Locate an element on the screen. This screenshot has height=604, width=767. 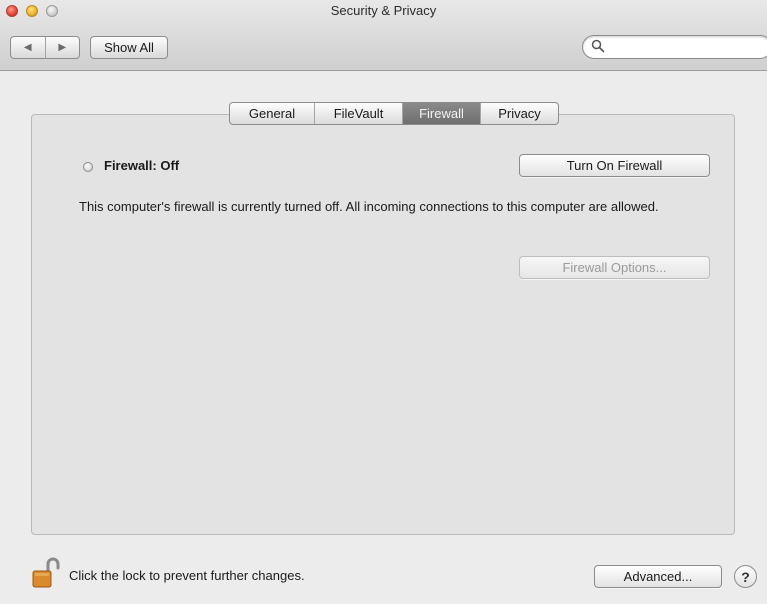
tab-general: General is located at coordinates (272, 113).